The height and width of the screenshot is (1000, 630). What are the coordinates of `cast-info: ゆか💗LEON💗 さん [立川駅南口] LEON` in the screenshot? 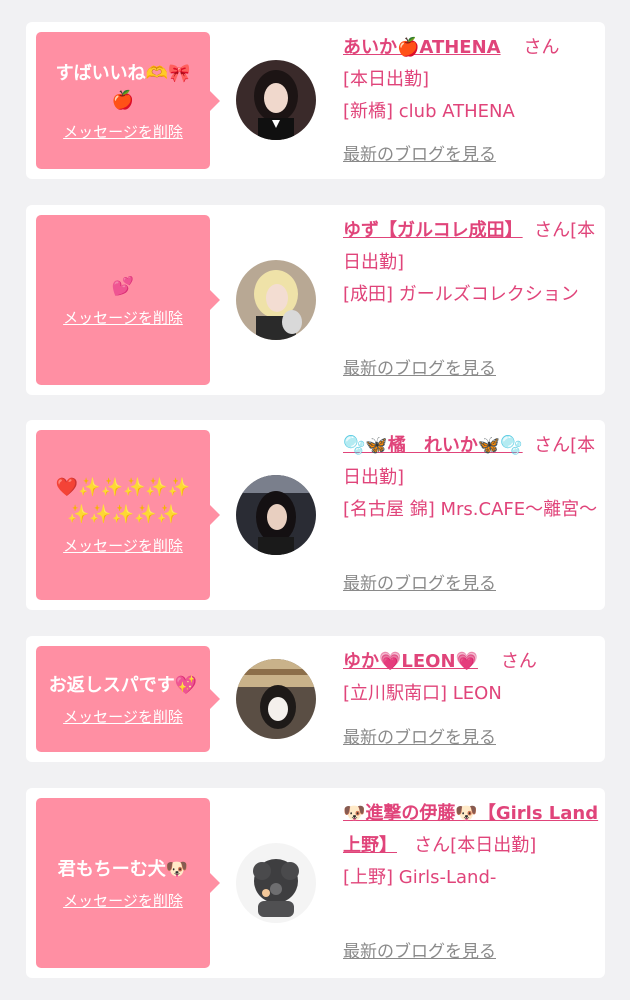 It's located at (471, 678).